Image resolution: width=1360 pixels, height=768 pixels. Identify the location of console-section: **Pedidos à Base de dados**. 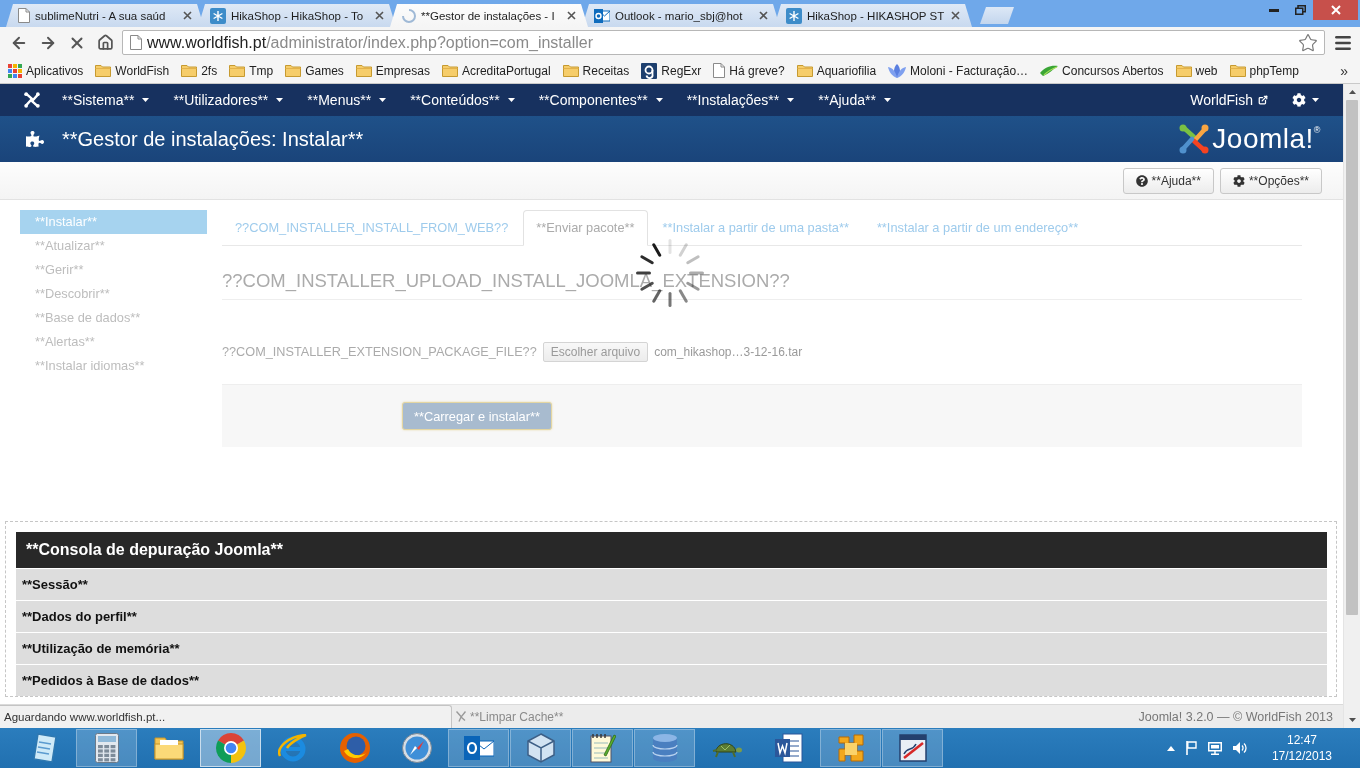
(671, 680).